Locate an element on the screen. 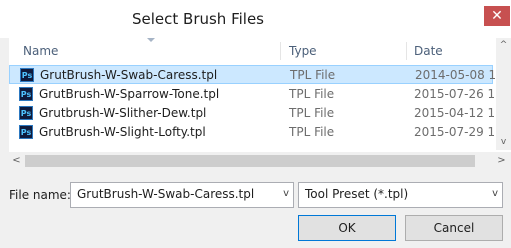  scroll-up-icon: ^ is located at coordinates (503, 45).